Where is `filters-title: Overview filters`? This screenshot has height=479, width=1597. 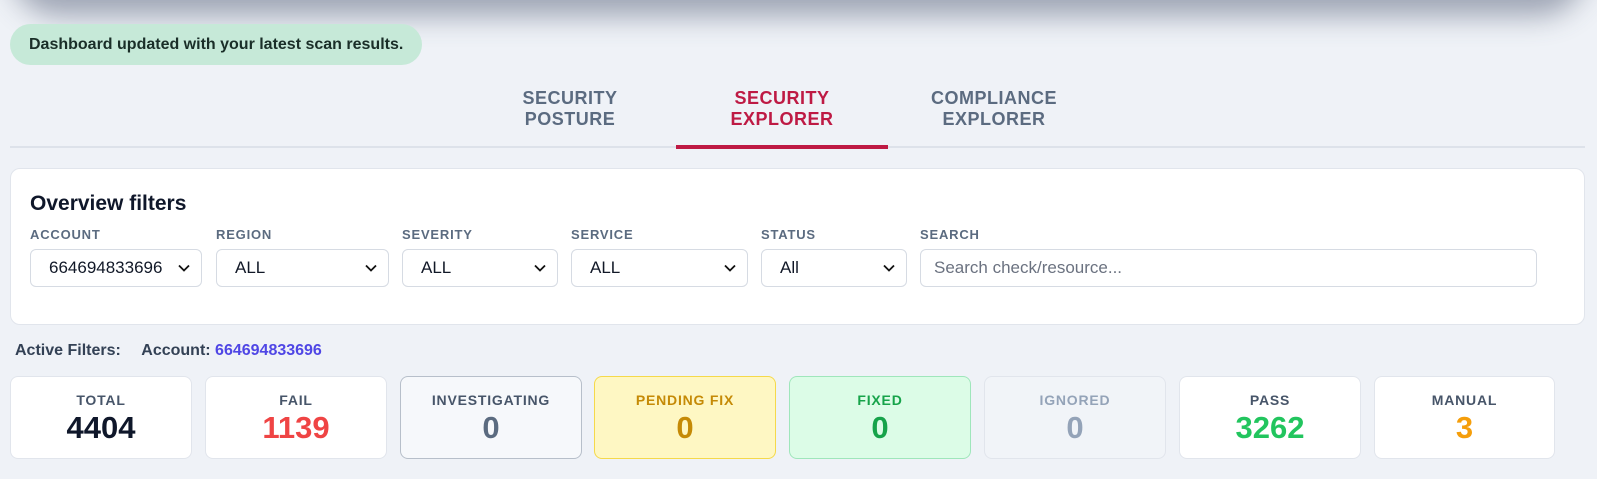 filters-title: Overview filters is located at coordinates (108, 203).